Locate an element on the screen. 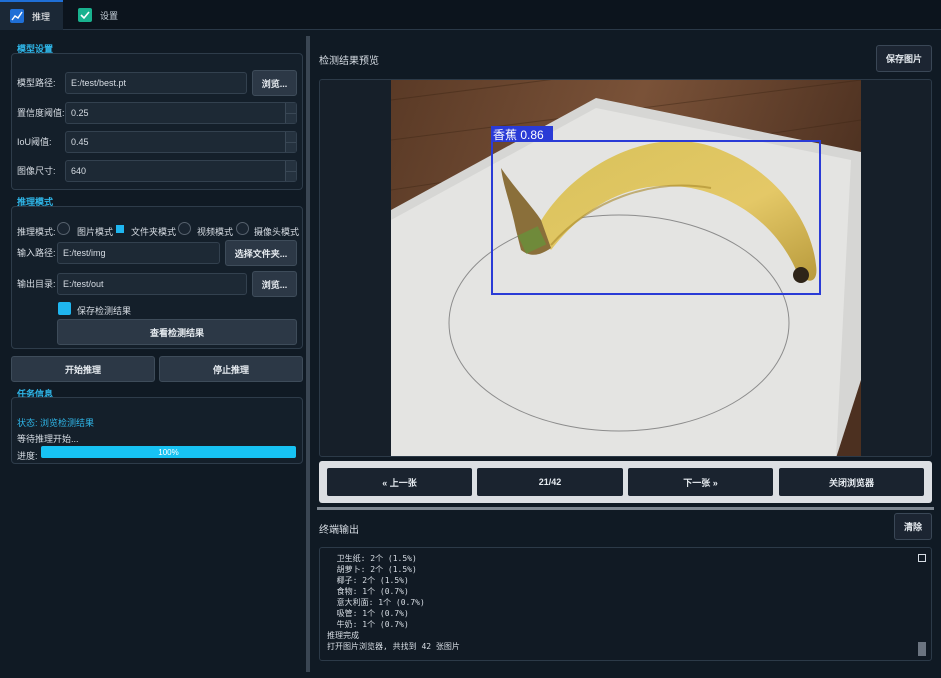  terminal-line: 推理完成 is located at coordinates (343, 635).